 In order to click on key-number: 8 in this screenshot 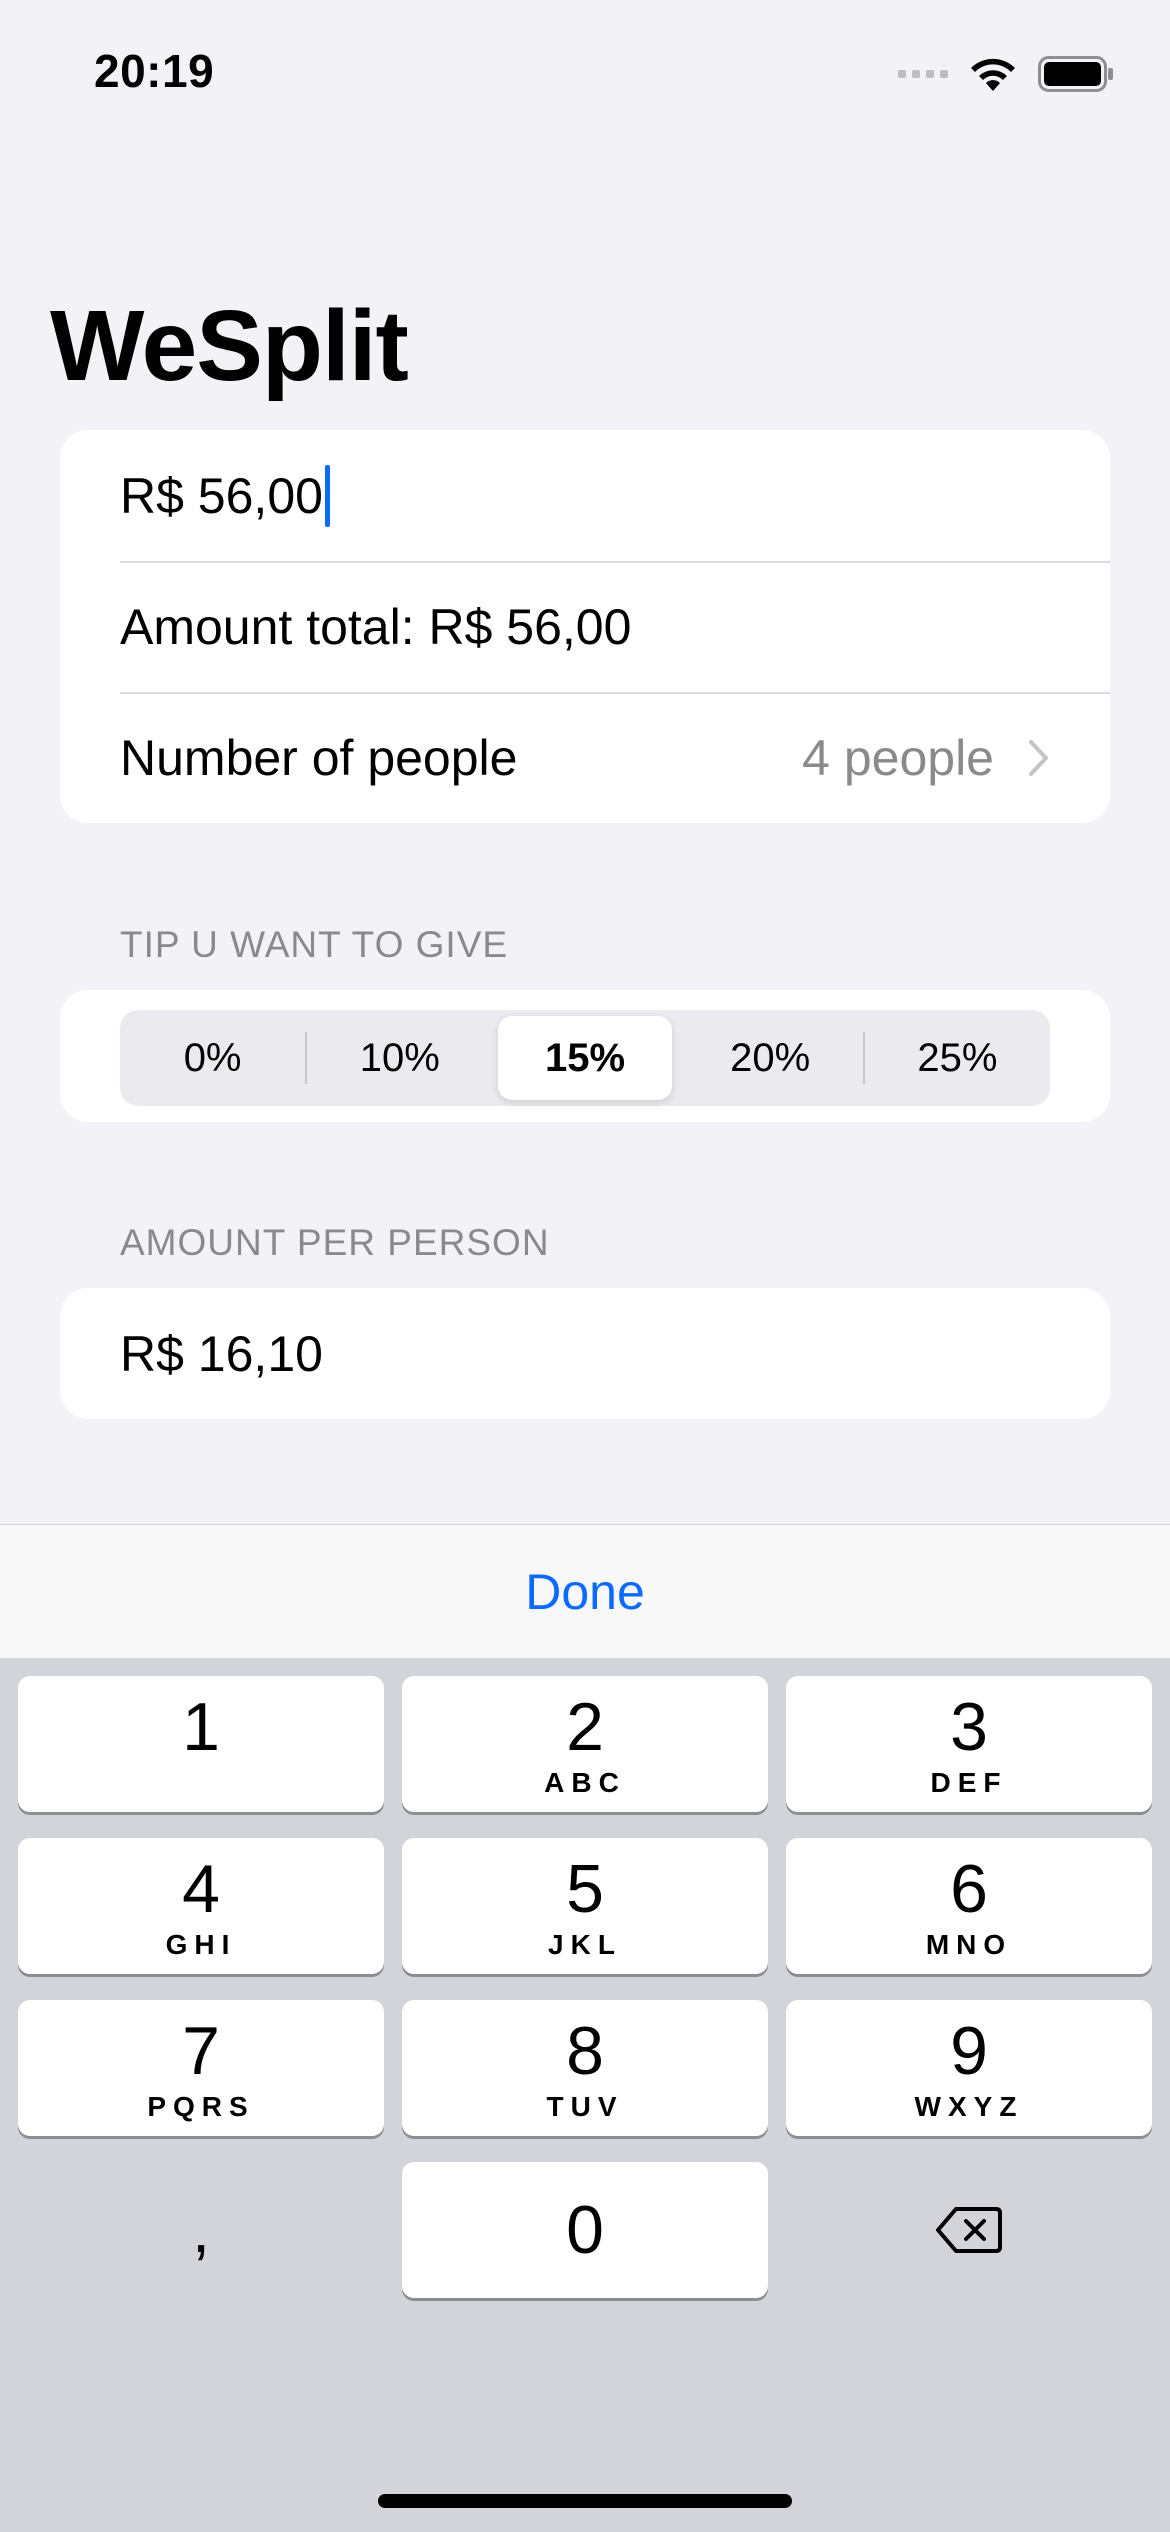, I will do `click(585, 2051)`.